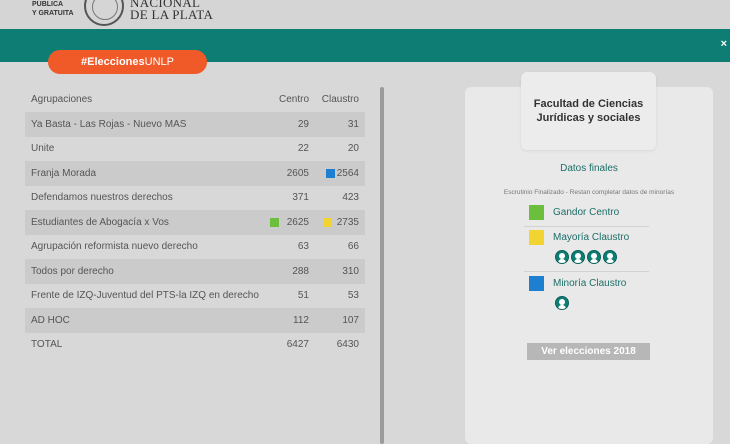  What do you see at coordinates (347, 173) in the screenshot?
I see `row-claustro: 2564` at bounding box center [347, 173].